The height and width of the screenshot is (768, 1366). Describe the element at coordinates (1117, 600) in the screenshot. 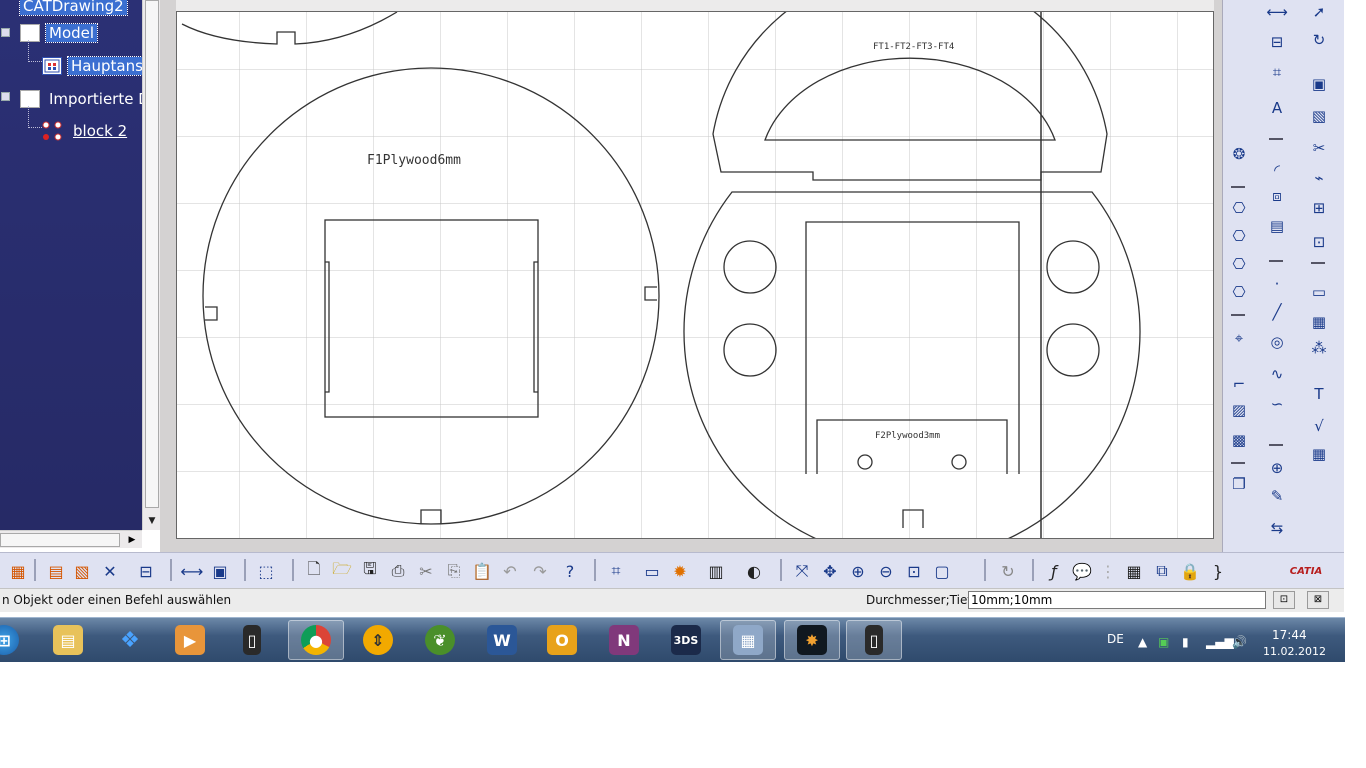

I see `dimension-input` at that location.